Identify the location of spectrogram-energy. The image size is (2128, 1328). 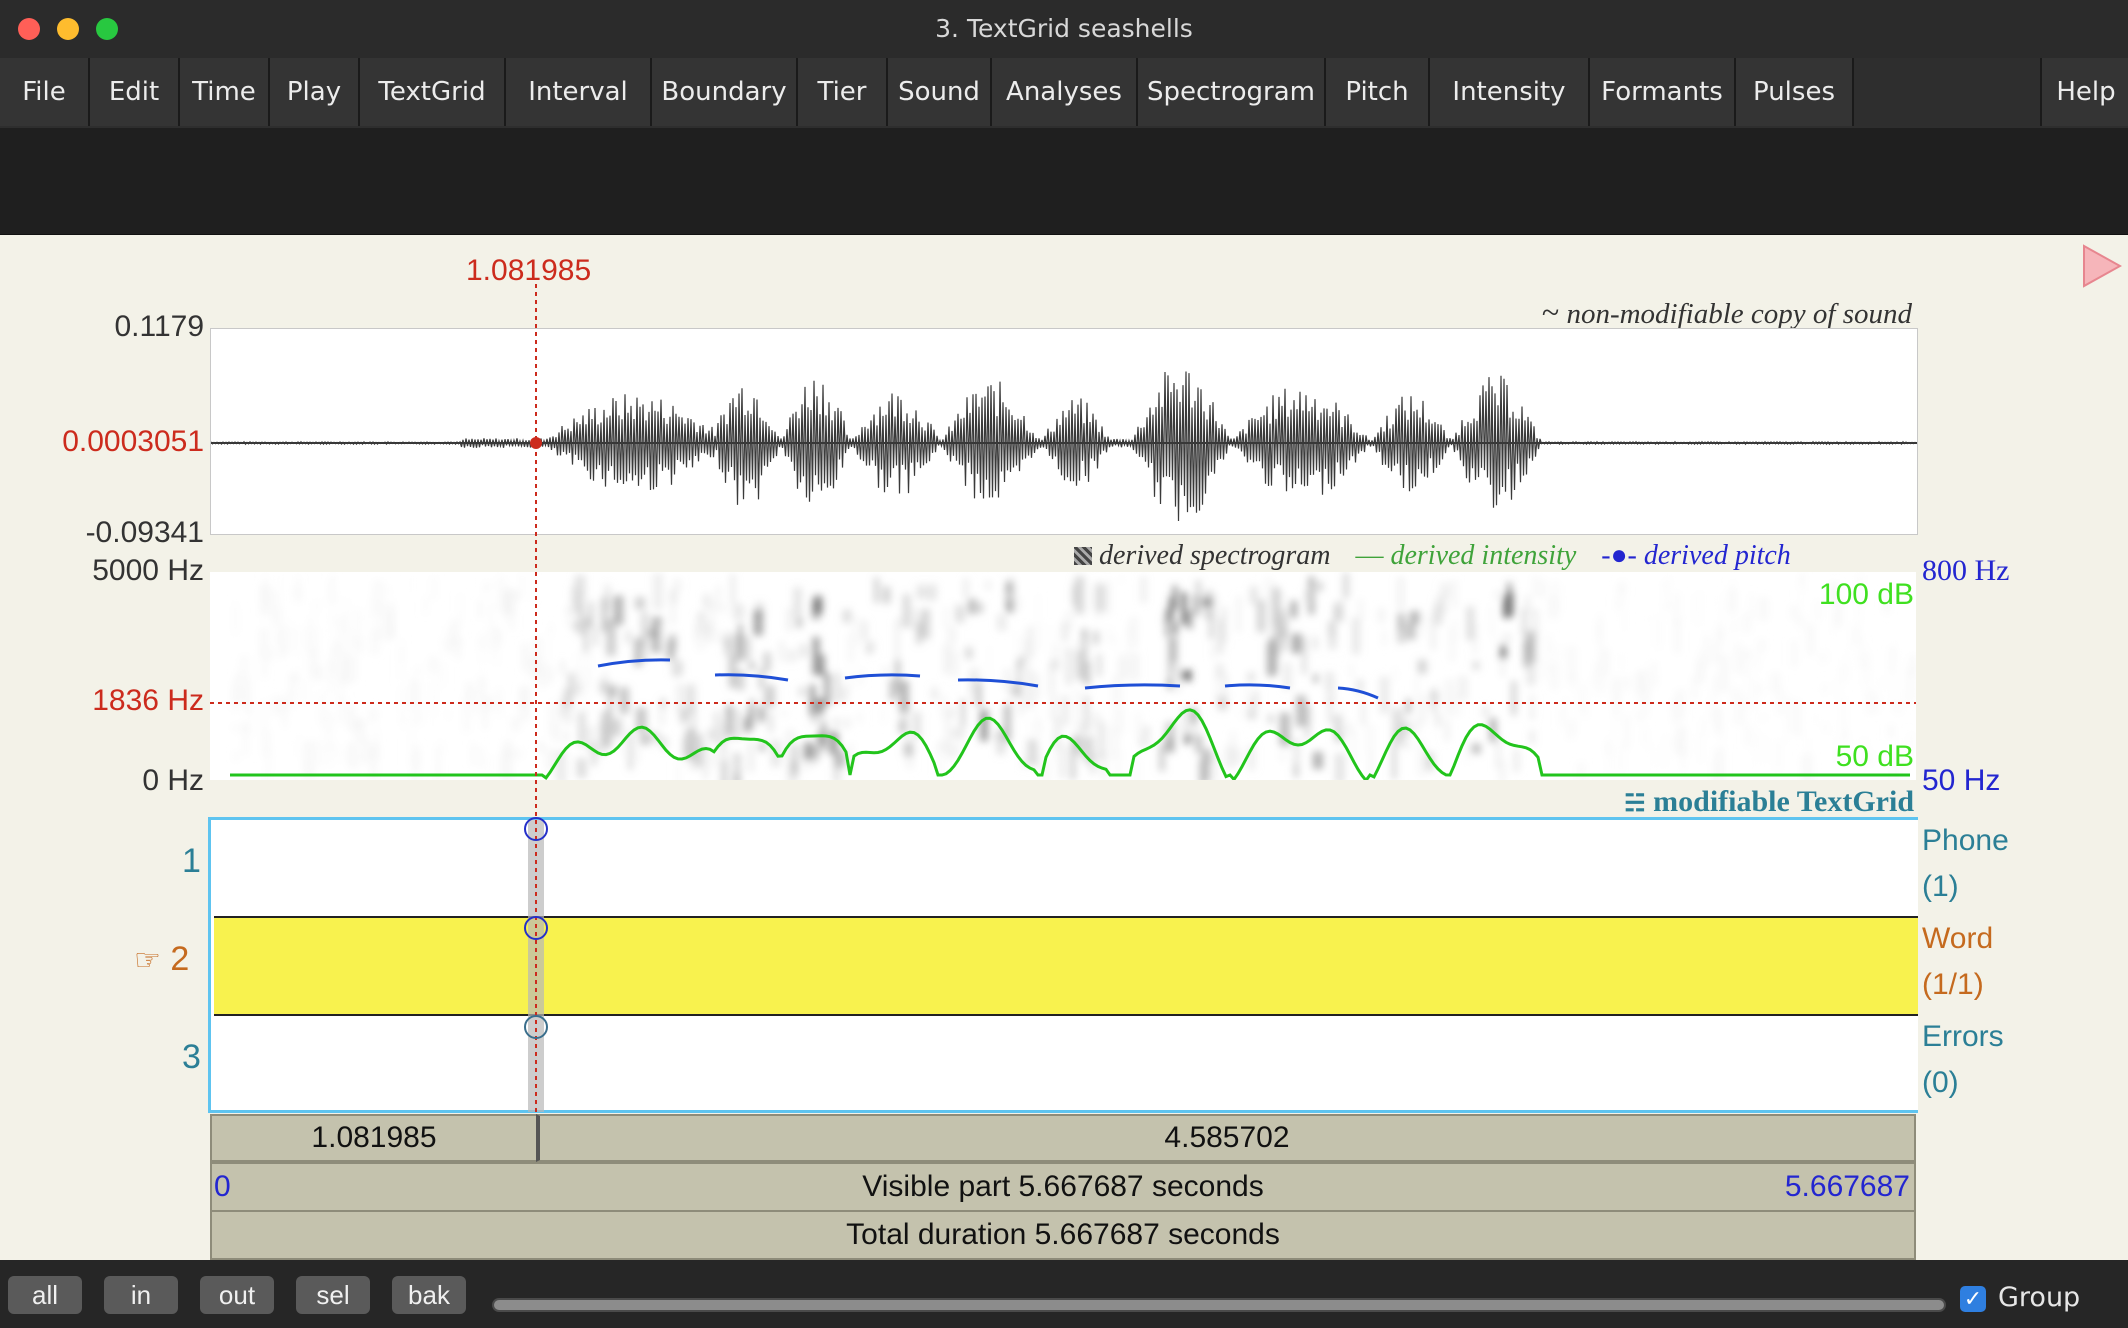
(1074, 684).